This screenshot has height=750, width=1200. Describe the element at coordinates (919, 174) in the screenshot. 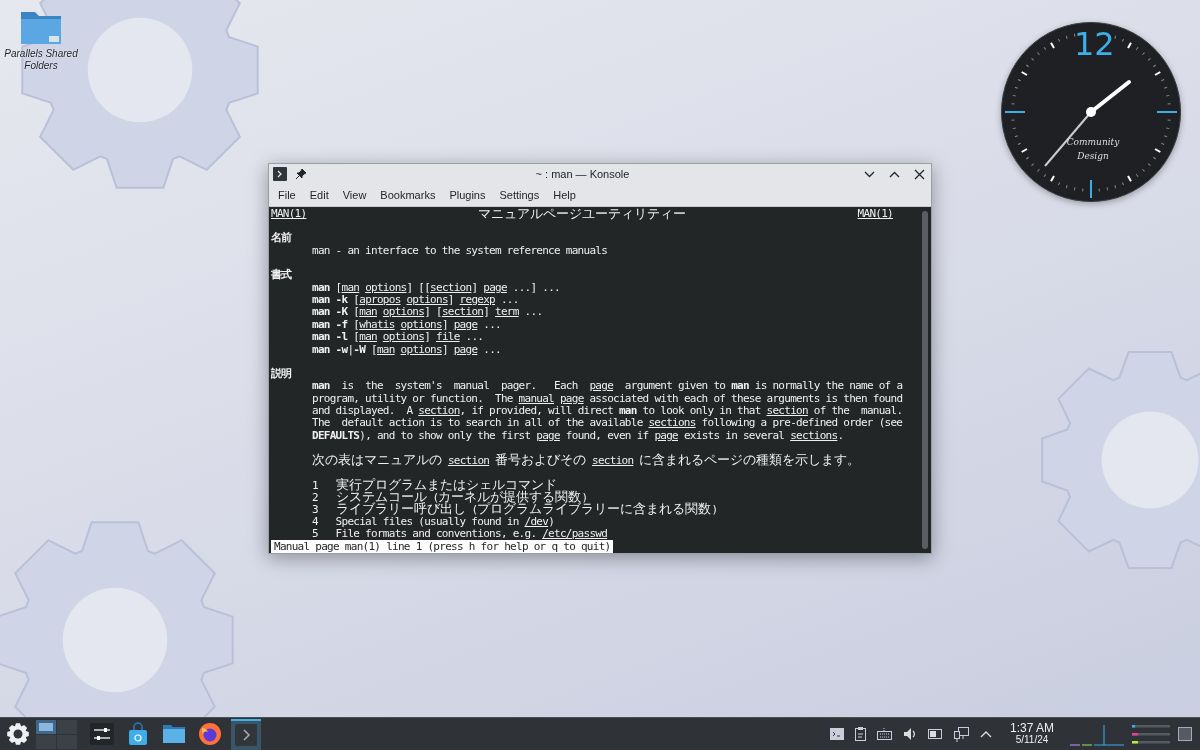

I see `close-icon` at that location.